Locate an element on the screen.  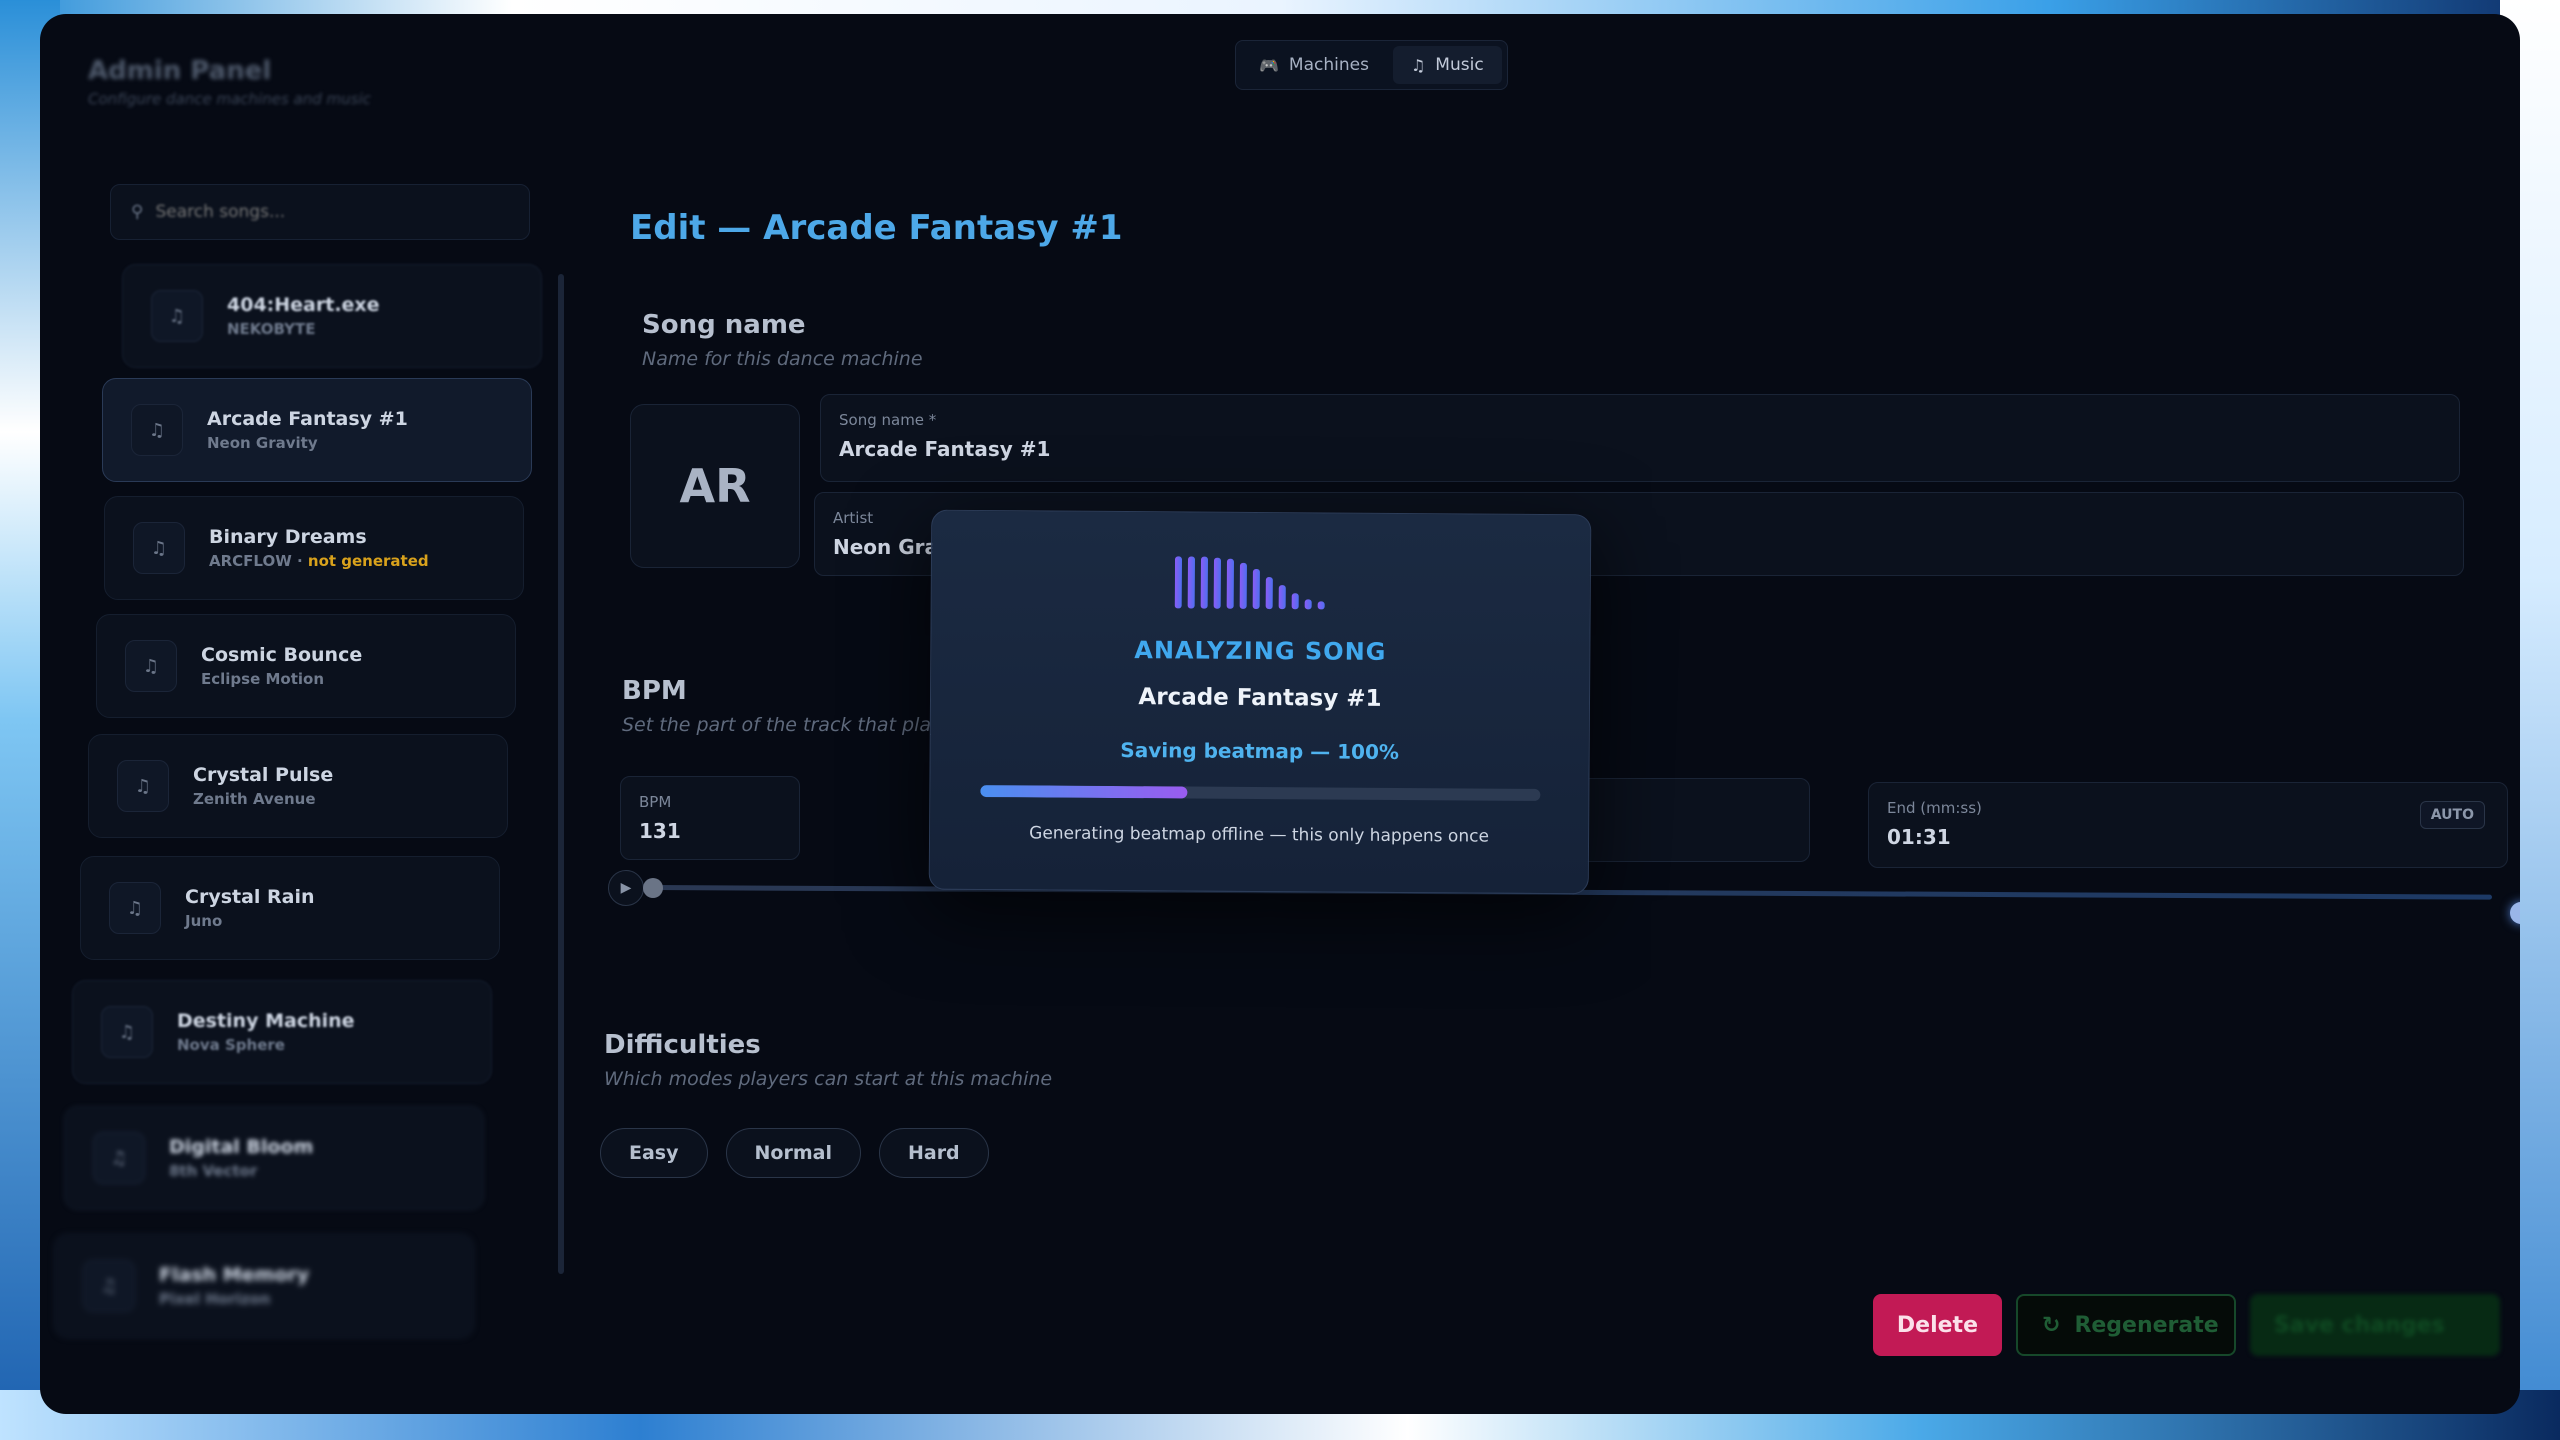
song-artist: Juno is located at coordinates (204, 921).